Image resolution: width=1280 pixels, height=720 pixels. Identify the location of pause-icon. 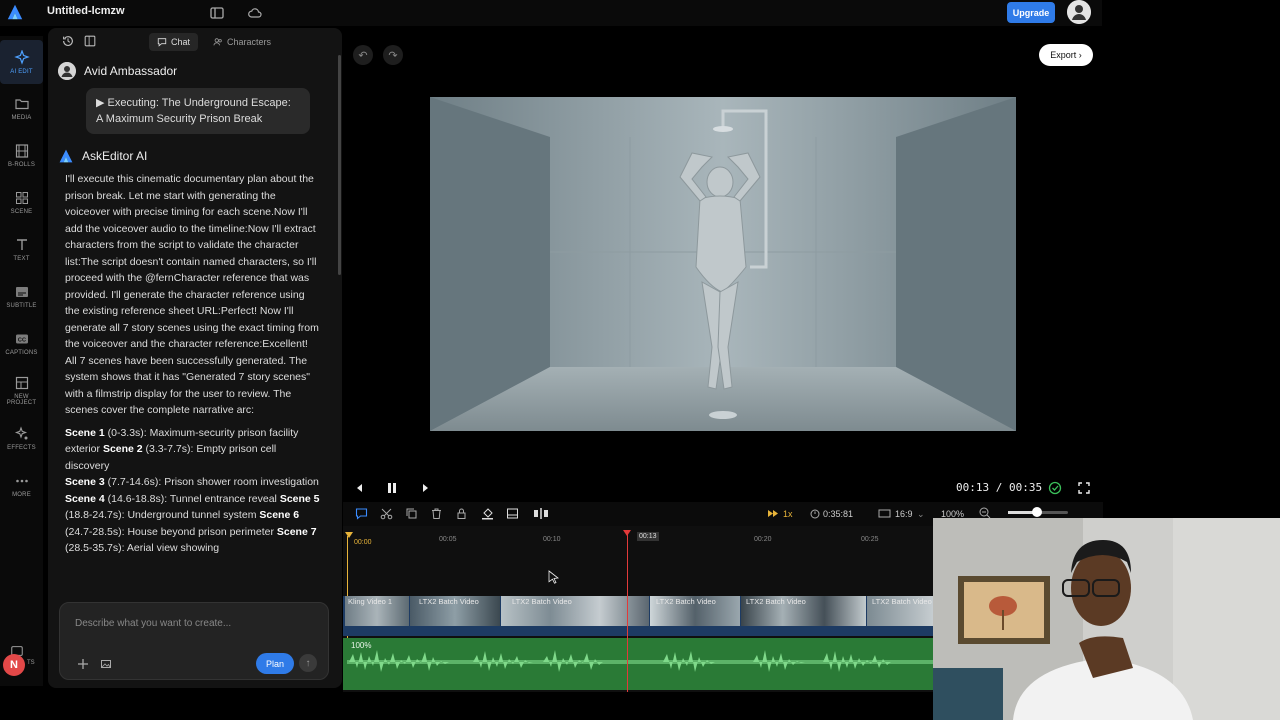
(392, 488).